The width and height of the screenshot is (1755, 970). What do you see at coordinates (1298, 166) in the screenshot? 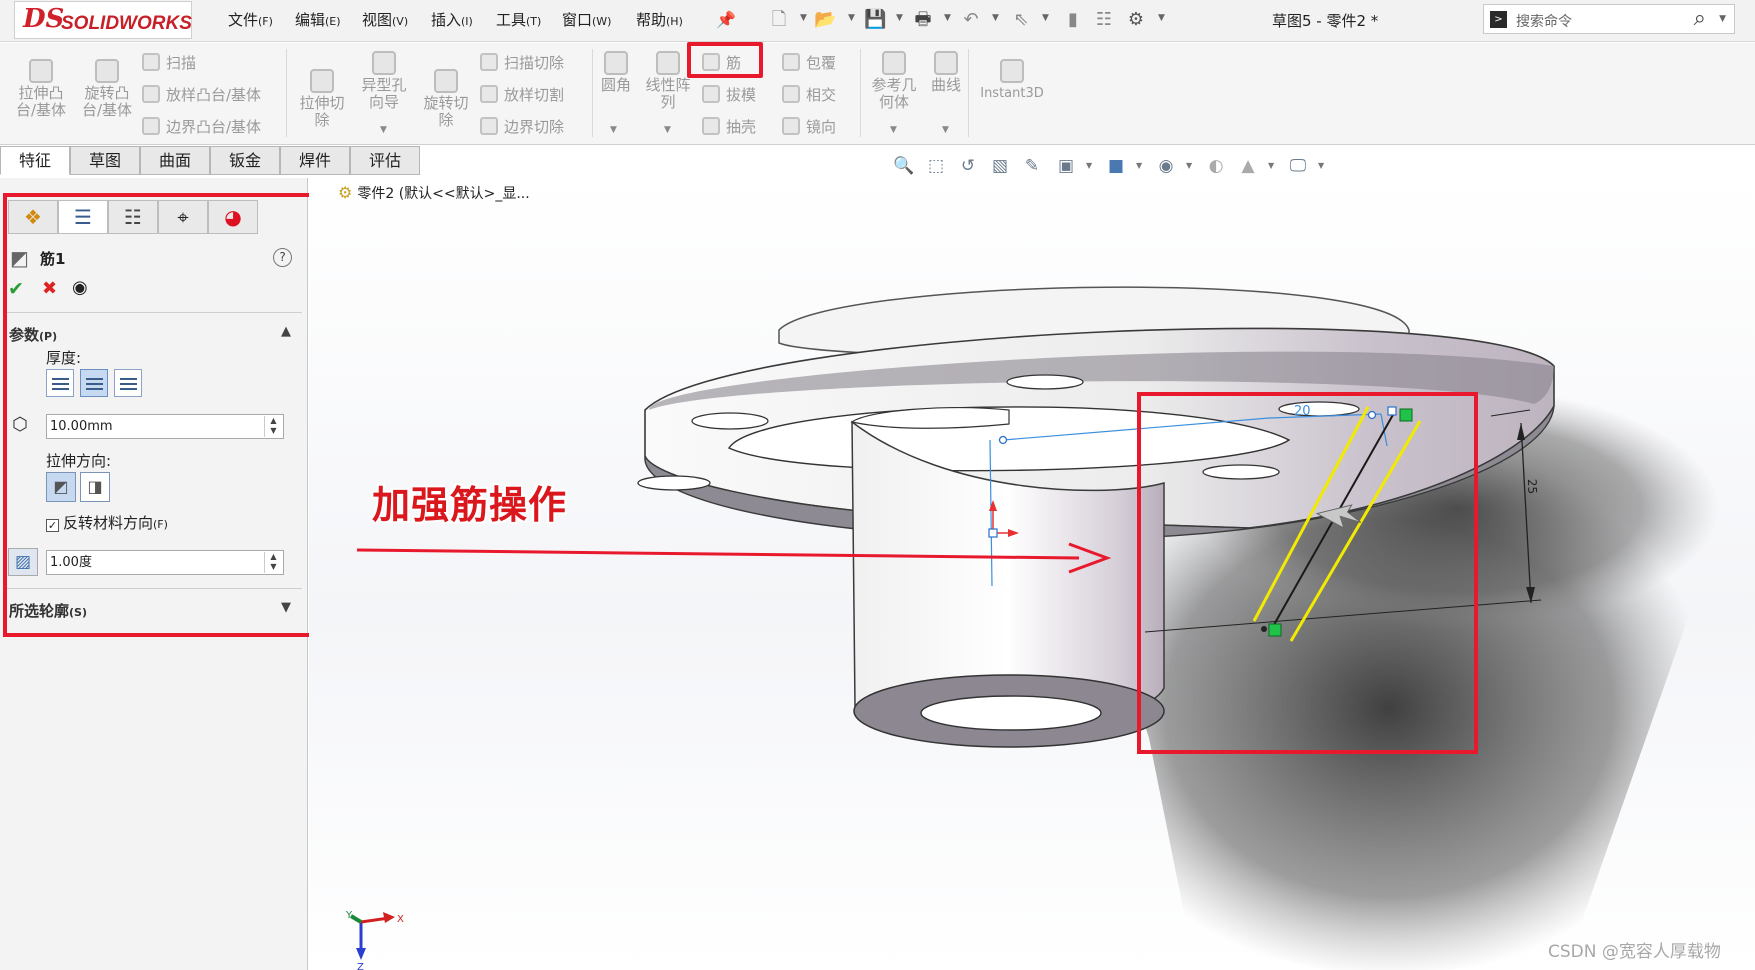
I see `view-settings-monitor-icon: 🖵` at bounding box center [1298, 166].